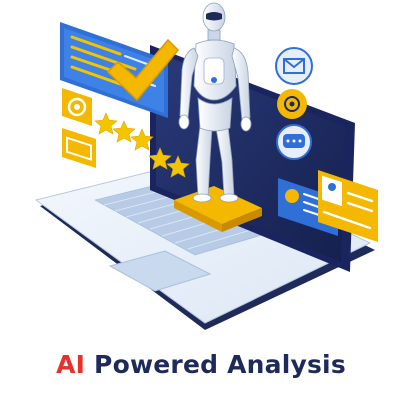 This screenshot has height=400, width=402. Describe the element at coordinates (292, 104) in the screenshot. I see `gear-bubble` at that location.